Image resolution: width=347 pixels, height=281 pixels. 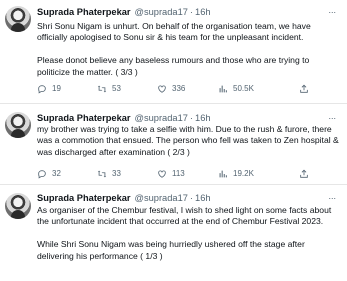 I want to click on reply-button: 32, so click(x=49, y=174).